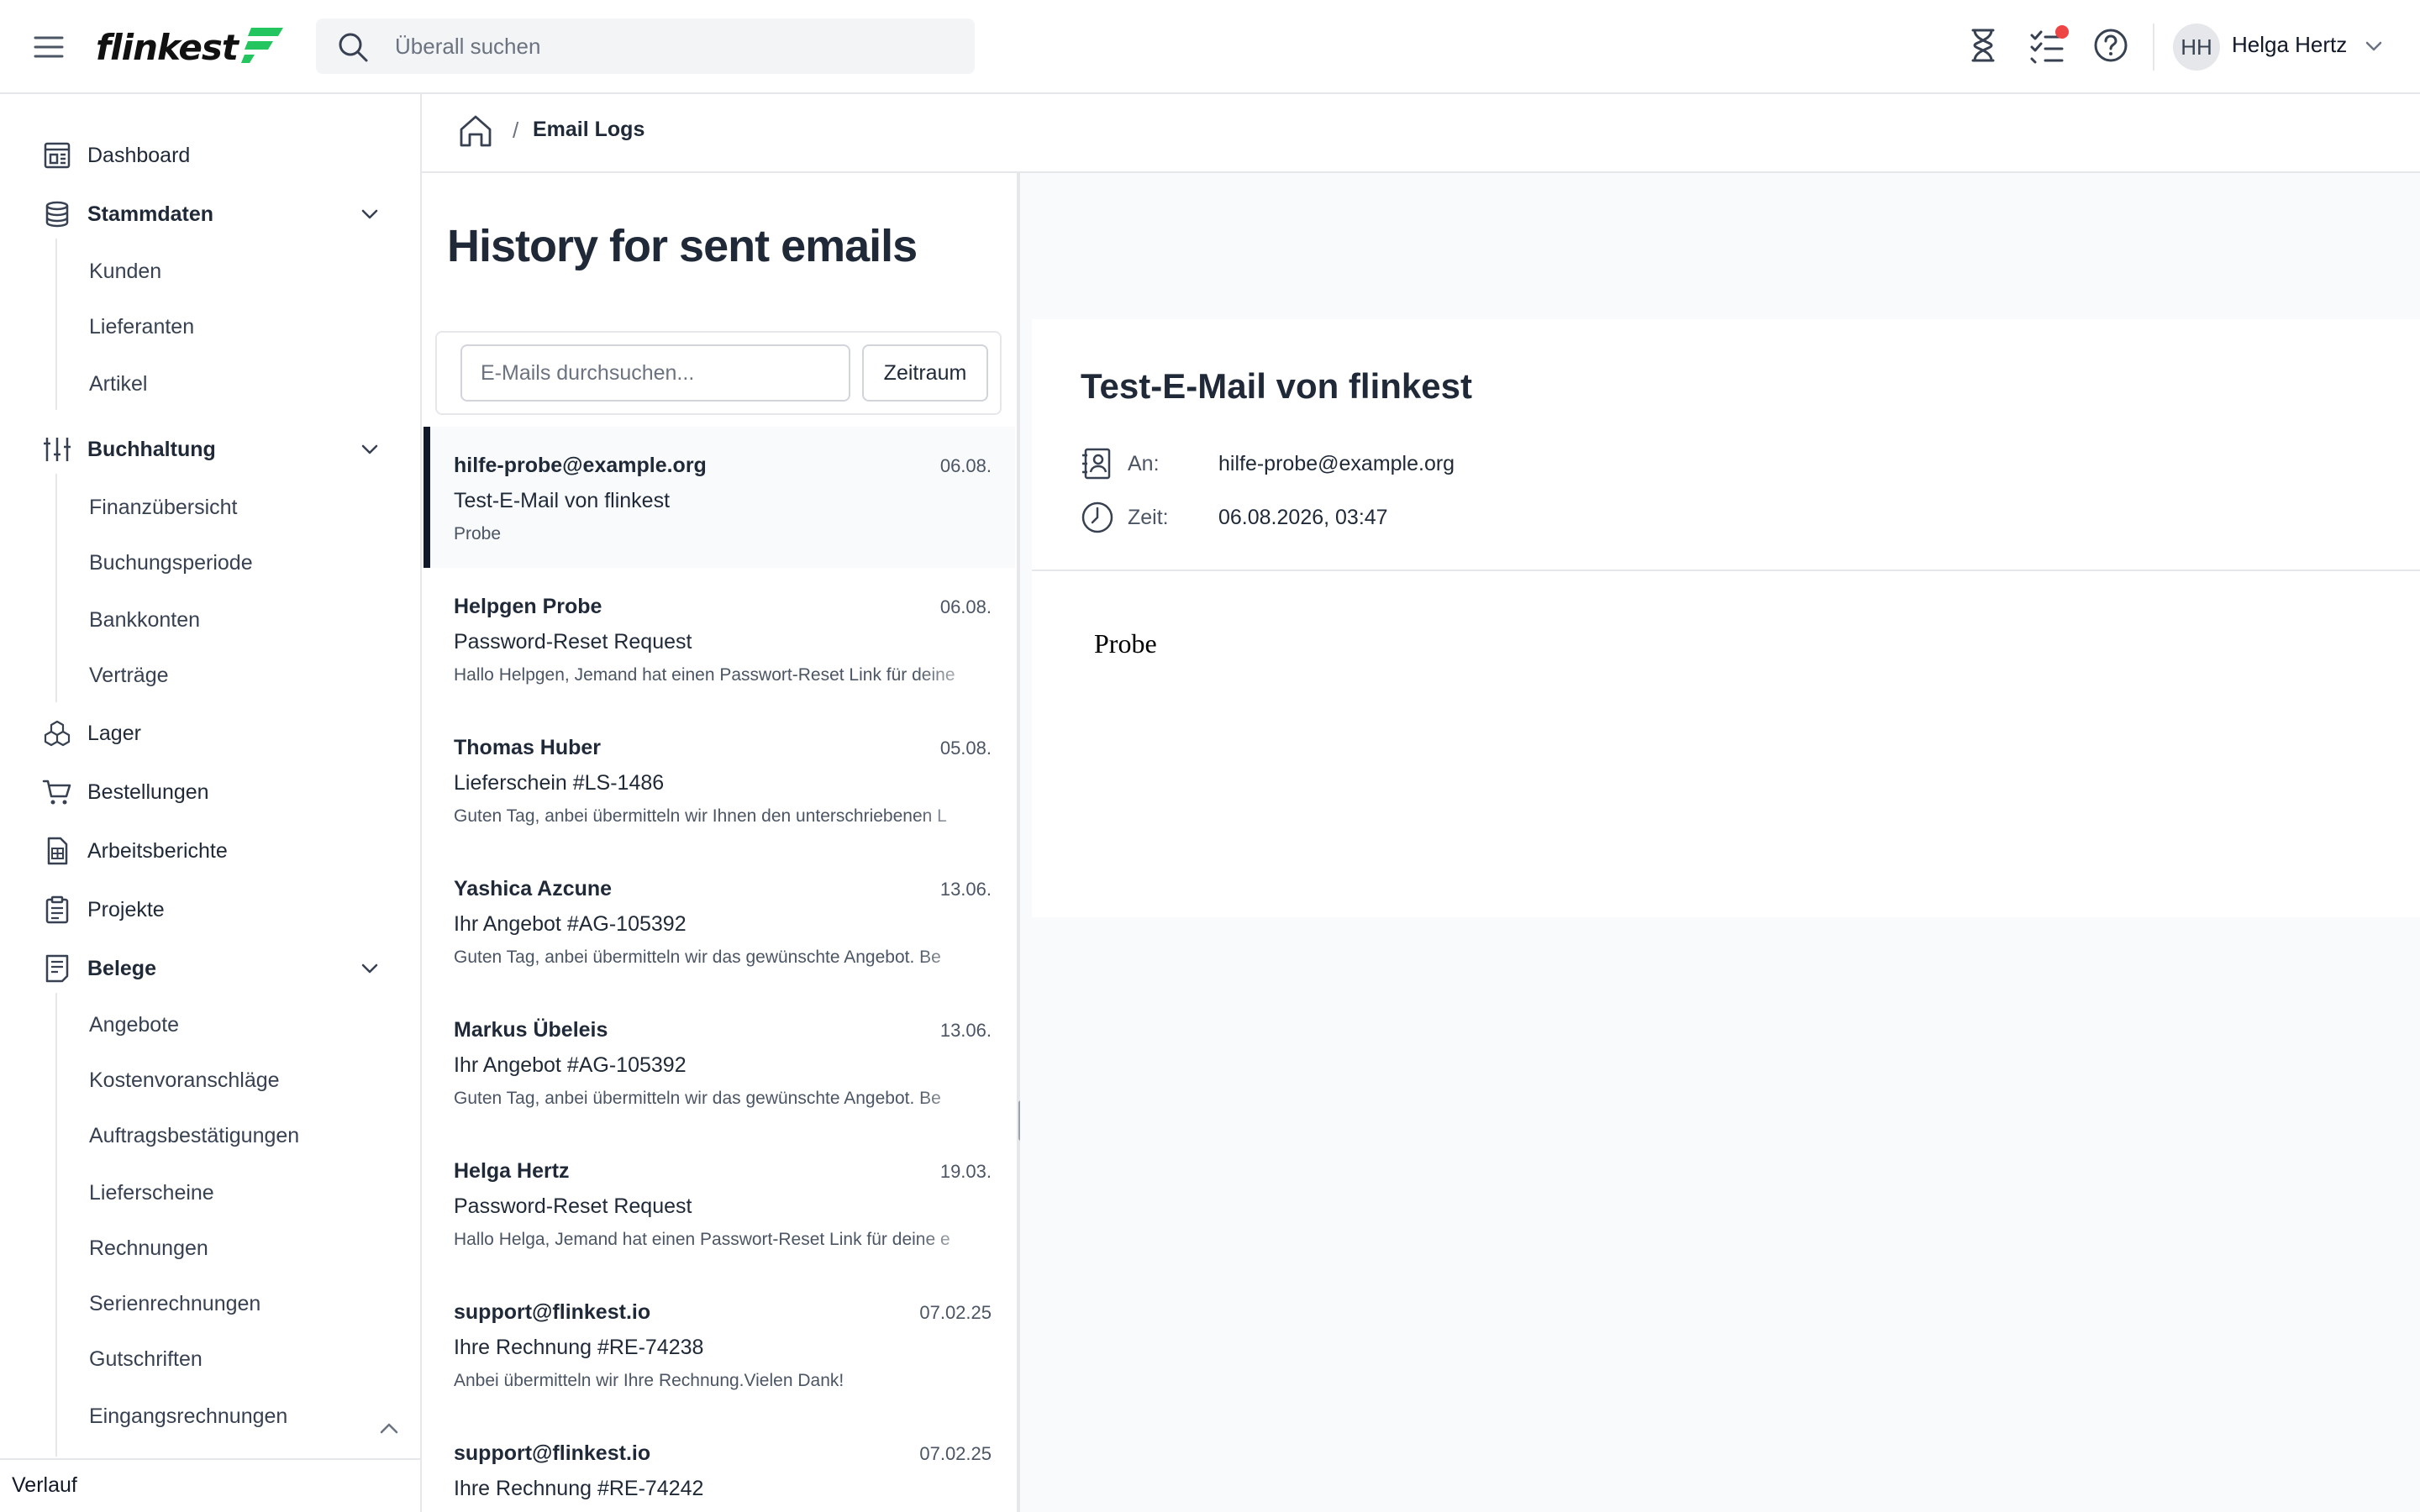 This screenshot has height=1512, width=2420. What do you see at coordinates (142, 327) in the screenshot?
I see `sidebar-item-lieferanten: Lieferanten` at bounding box center [142, 327].